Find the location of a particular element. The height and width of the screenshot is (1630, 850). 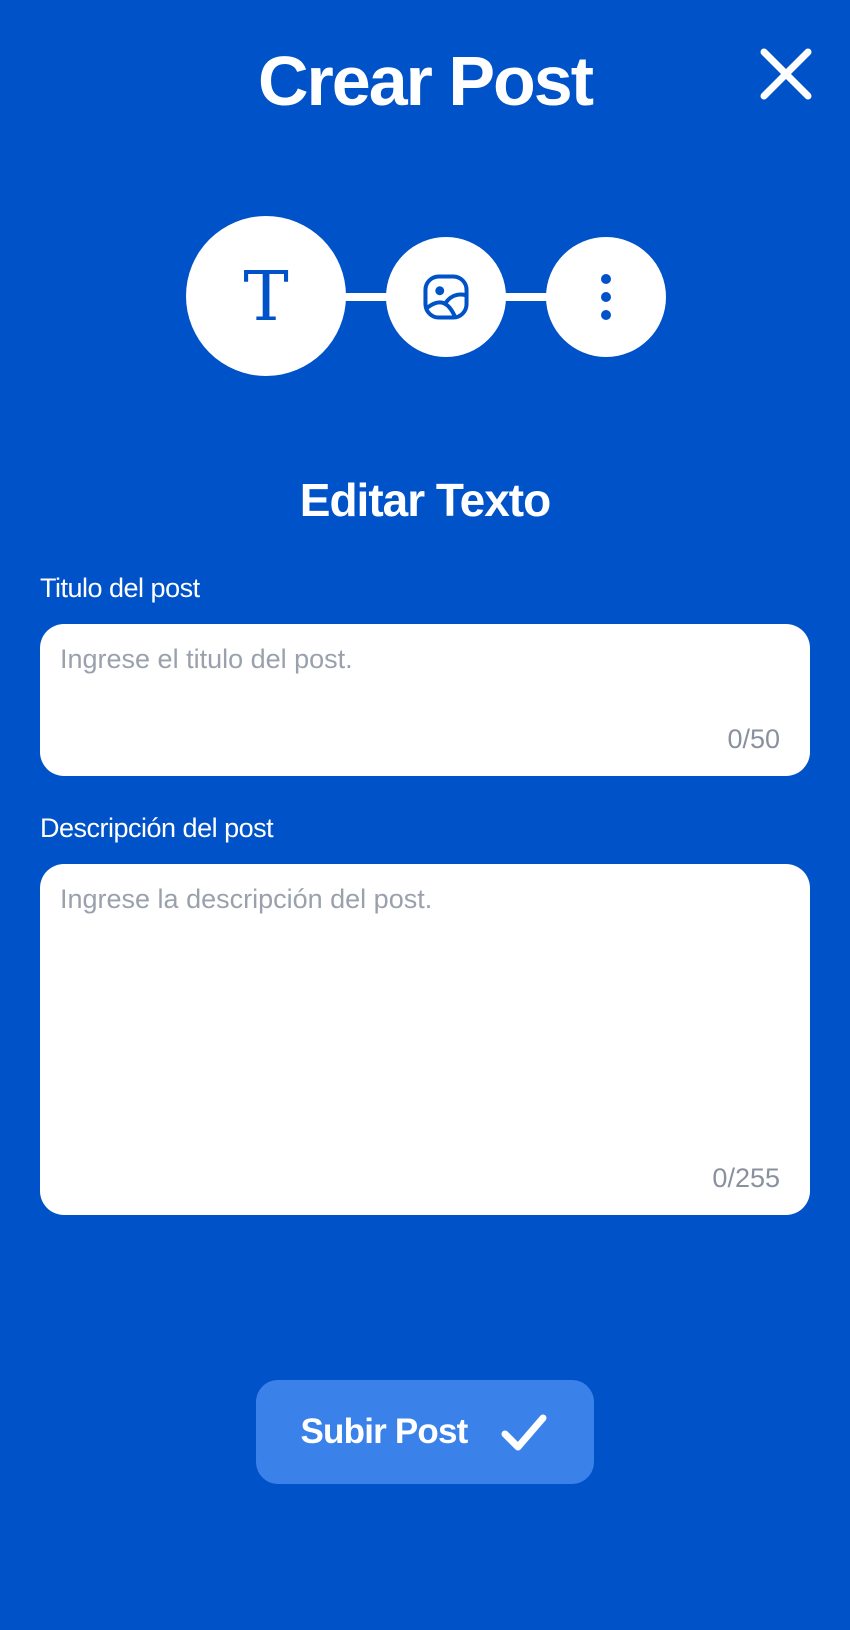

submit-post-button: Subir Post is located at coordinates (425, 1432).